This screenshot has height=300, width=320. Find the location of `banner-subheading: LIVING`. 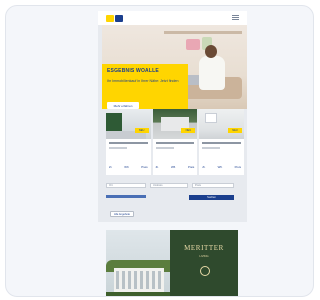

banner-subheading: LIVING is located at coordinates (204, 256).